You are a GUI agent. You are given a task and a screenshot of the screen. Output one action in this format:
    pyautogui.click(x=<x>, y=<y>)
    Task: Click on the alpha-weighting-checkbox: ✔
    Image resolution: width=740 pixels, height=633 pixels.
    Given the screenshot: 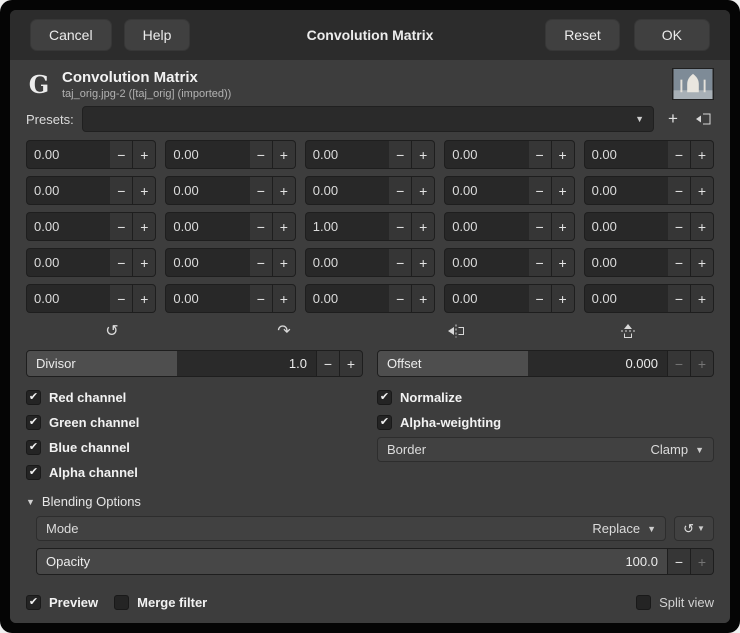 What is the action you would take?
    pyautogui.click(x=384, y=422)
    